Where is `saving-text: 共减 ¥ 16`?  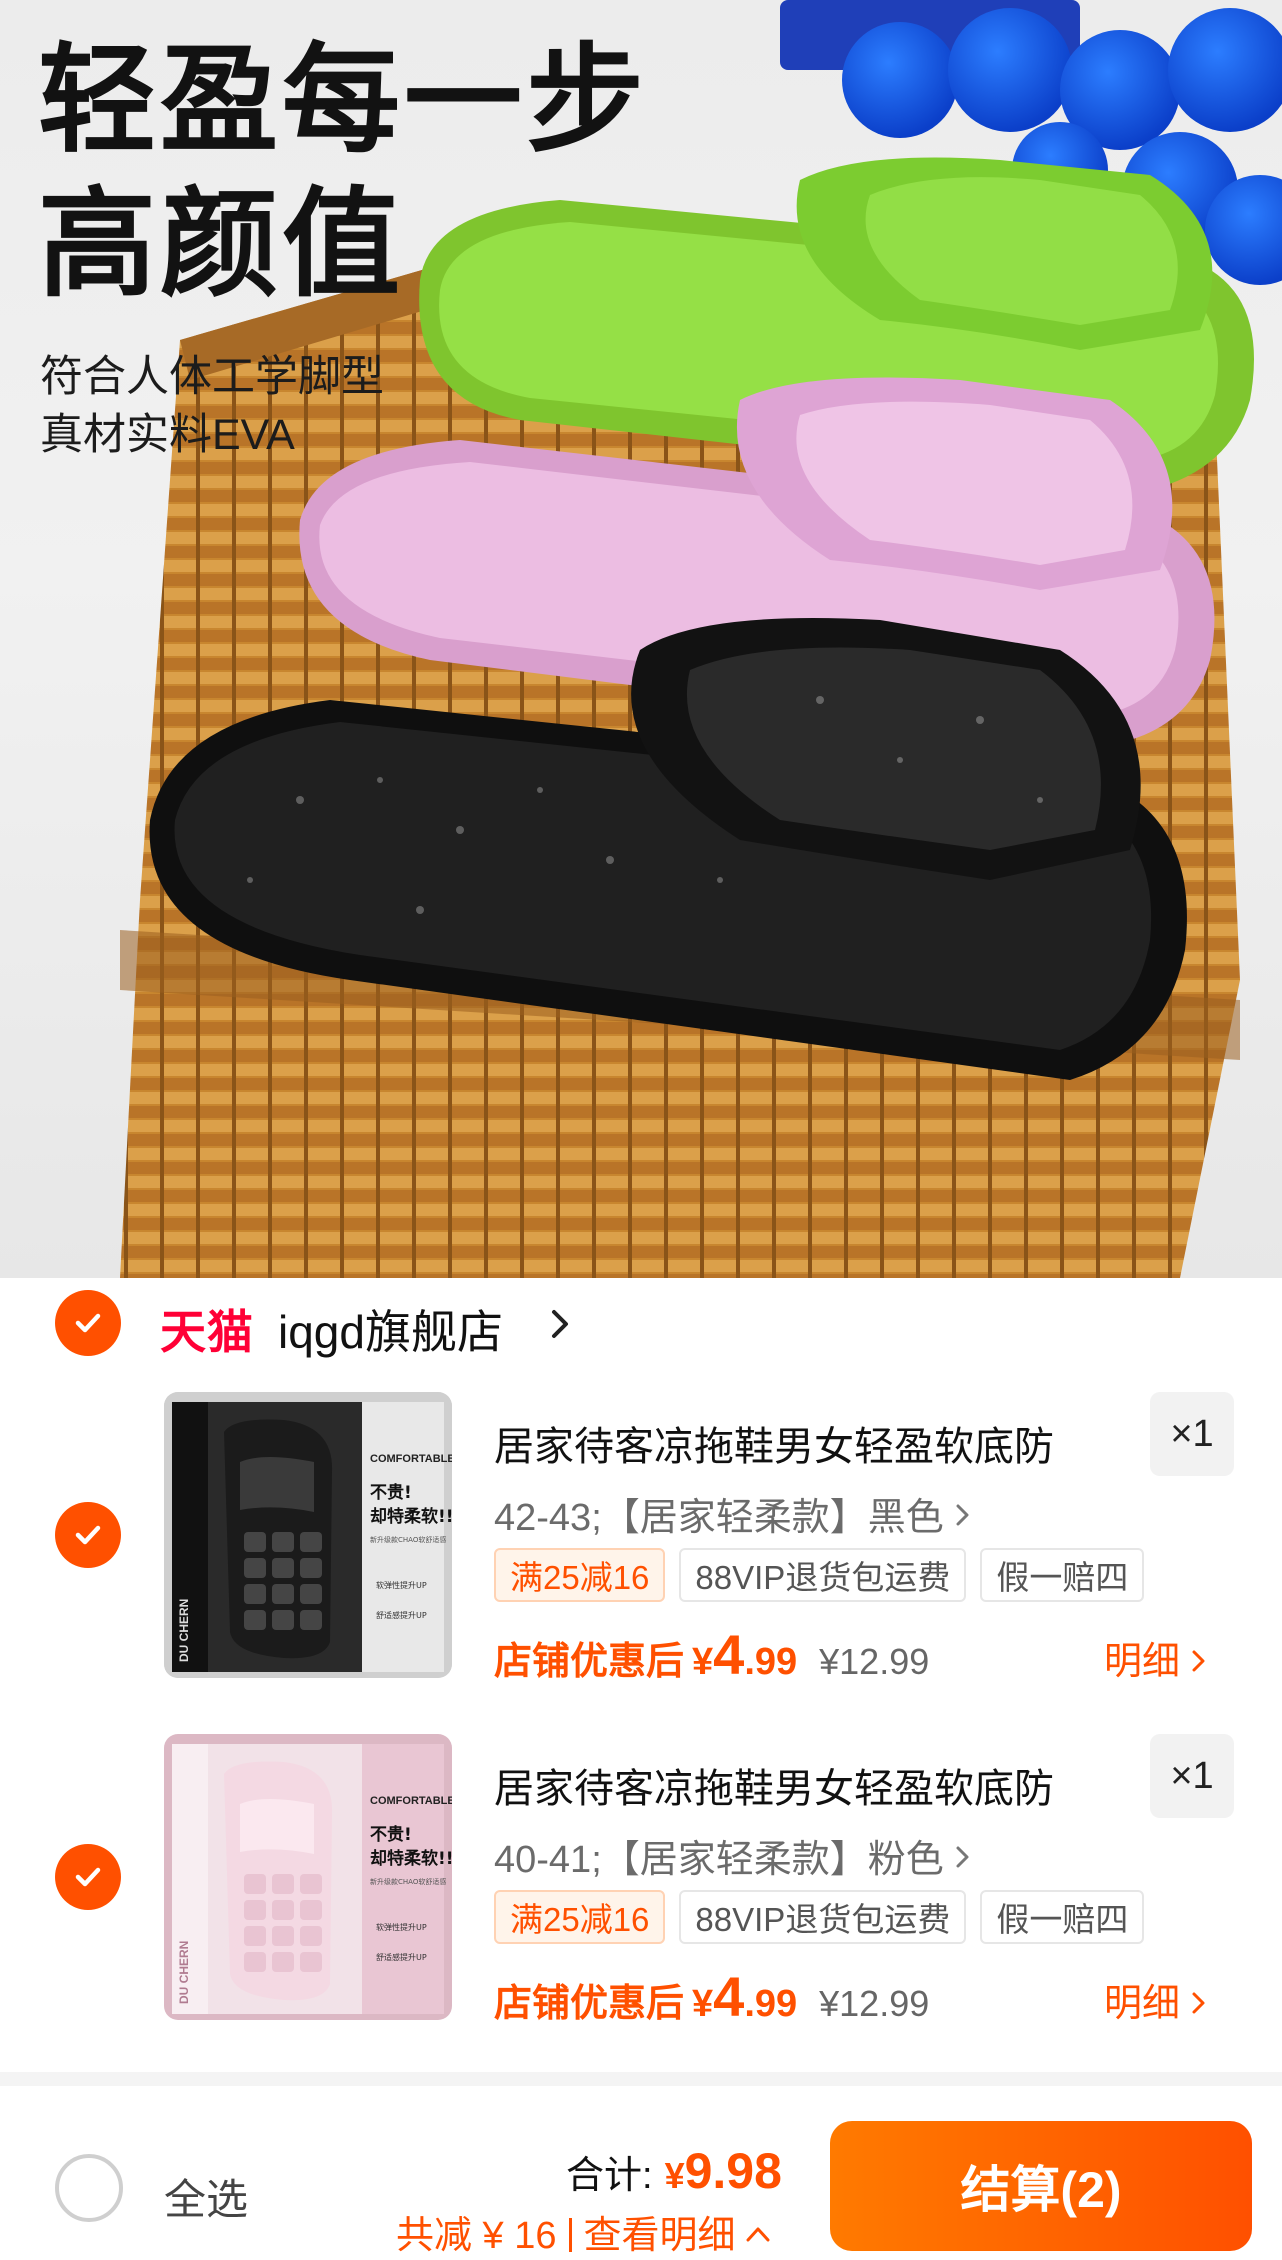
saving-text: 共减 ¥ 16 is located at coordinates (476, 2236).